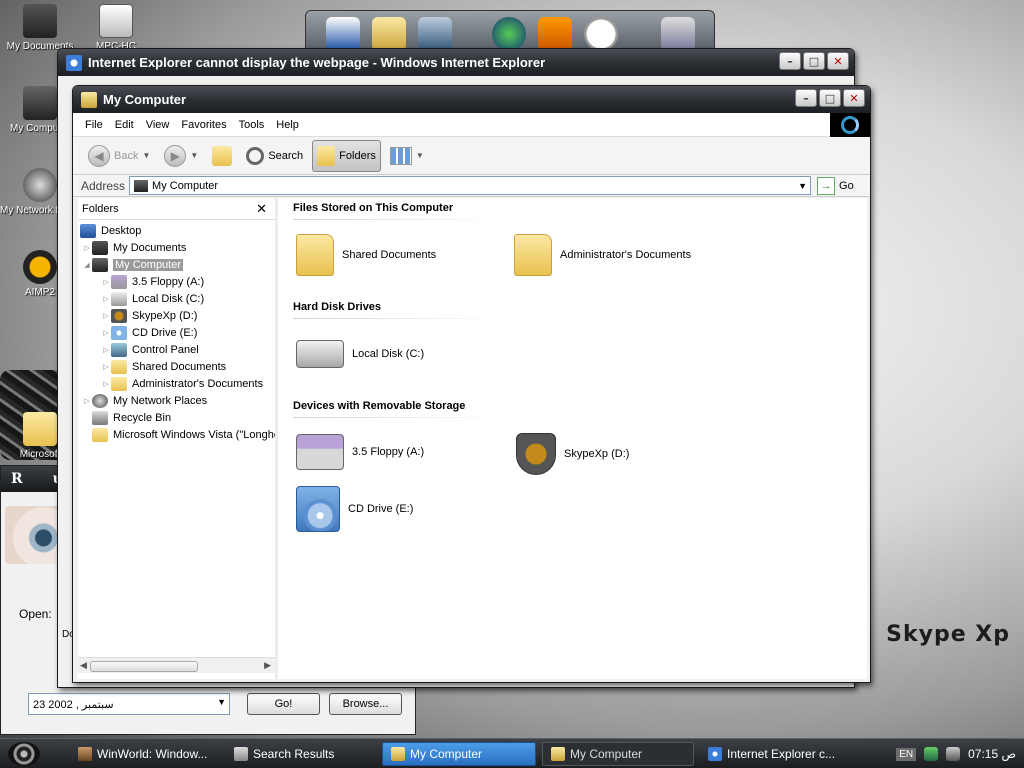  What do you see at coordinates (144, 666) in the screenshot?
I see `scrollbar-thumb` at bounding box center [144, 666].